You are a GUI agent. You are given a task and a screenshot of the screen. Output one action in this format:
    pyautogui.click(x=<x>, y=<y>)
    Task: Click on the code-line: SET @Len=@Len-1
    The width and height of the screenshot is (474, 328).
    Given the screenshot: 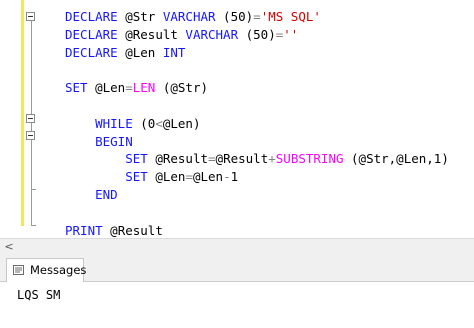 What is the action you would take?
    pyautogui.click(x=151, y=176)
    